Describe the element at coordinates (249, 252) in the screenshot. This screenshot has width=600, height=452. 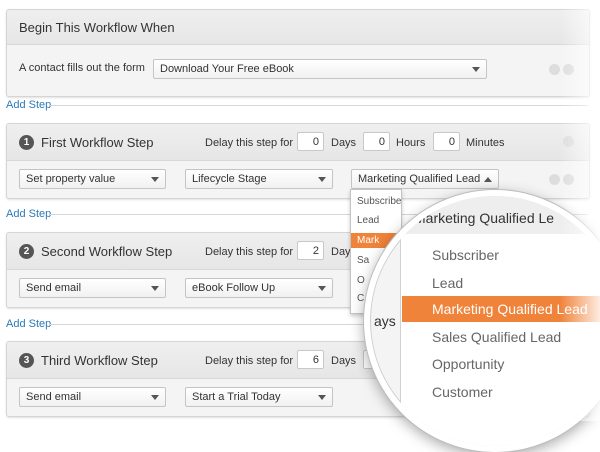
I see `step-2-delay-label: Delay this step for` at that location.